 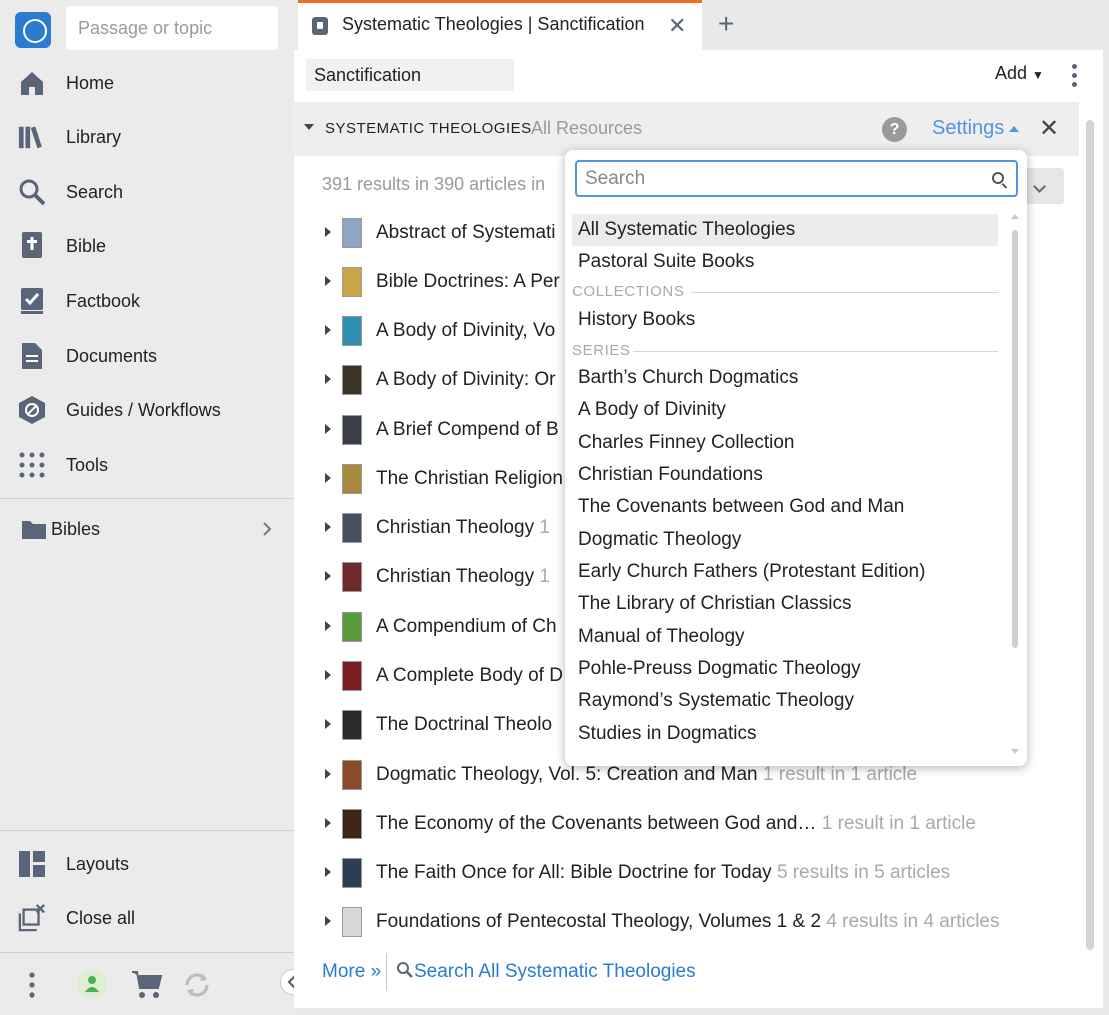 What do you see at coordinates (33, 30) in the screenshot?
I see `app-logo-icon` at bounding box center [33, 30].